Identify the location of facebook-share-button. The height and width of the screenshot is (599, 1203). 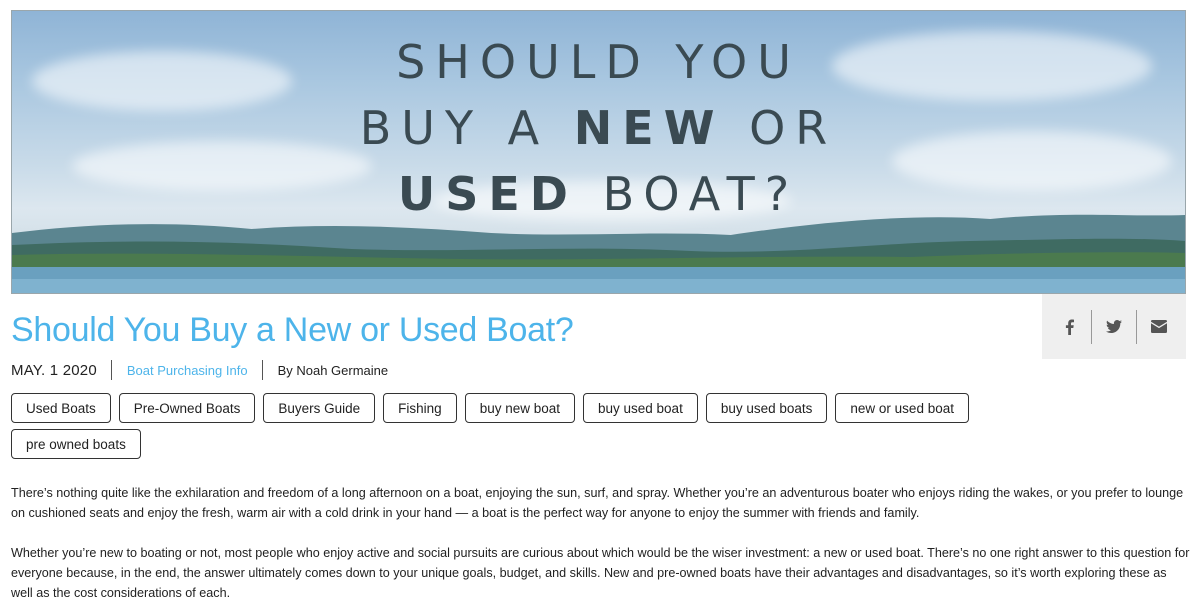
(1069, 327).